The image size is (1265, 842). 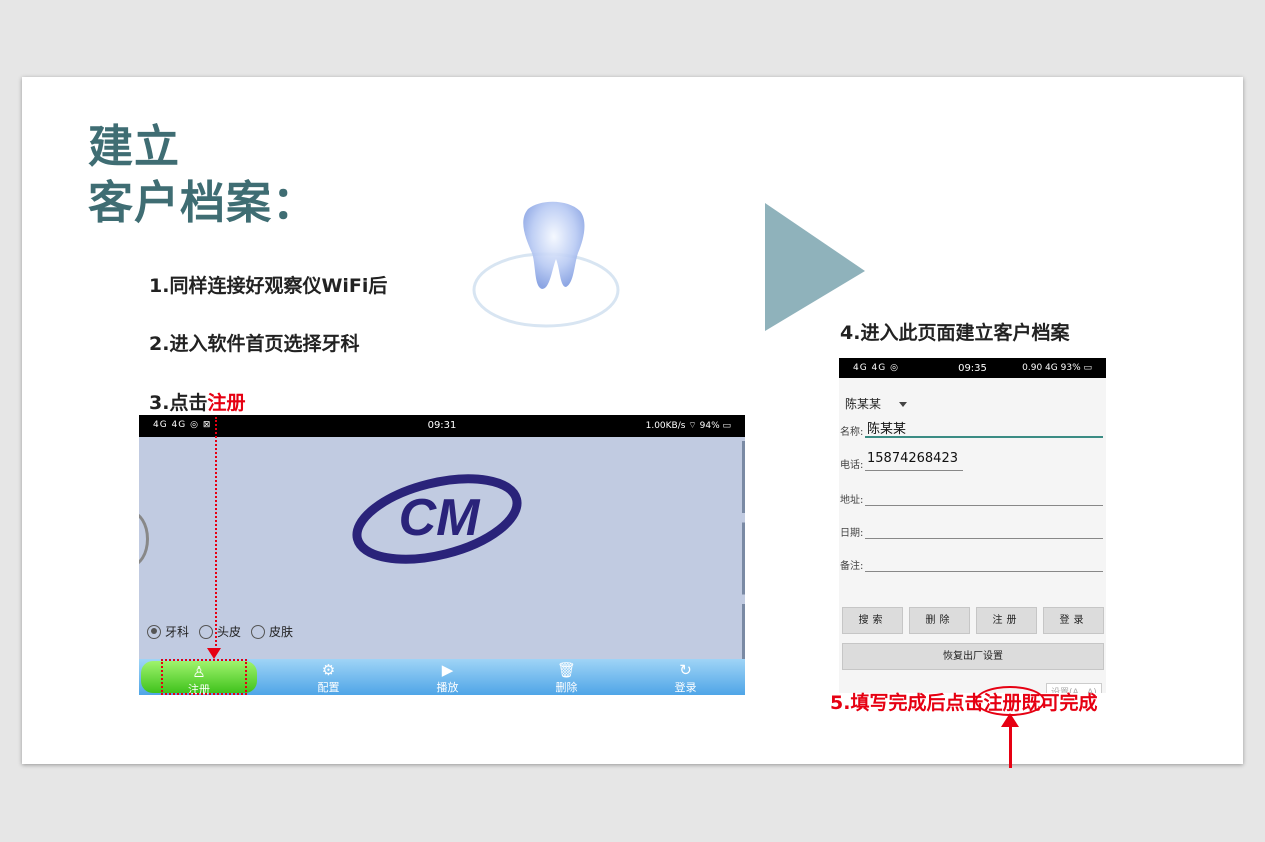 What do you see at coordinates (214, 653) in the screenshot?
I see `annotation-arrow-down-icon` at bounding box center [214, 653].